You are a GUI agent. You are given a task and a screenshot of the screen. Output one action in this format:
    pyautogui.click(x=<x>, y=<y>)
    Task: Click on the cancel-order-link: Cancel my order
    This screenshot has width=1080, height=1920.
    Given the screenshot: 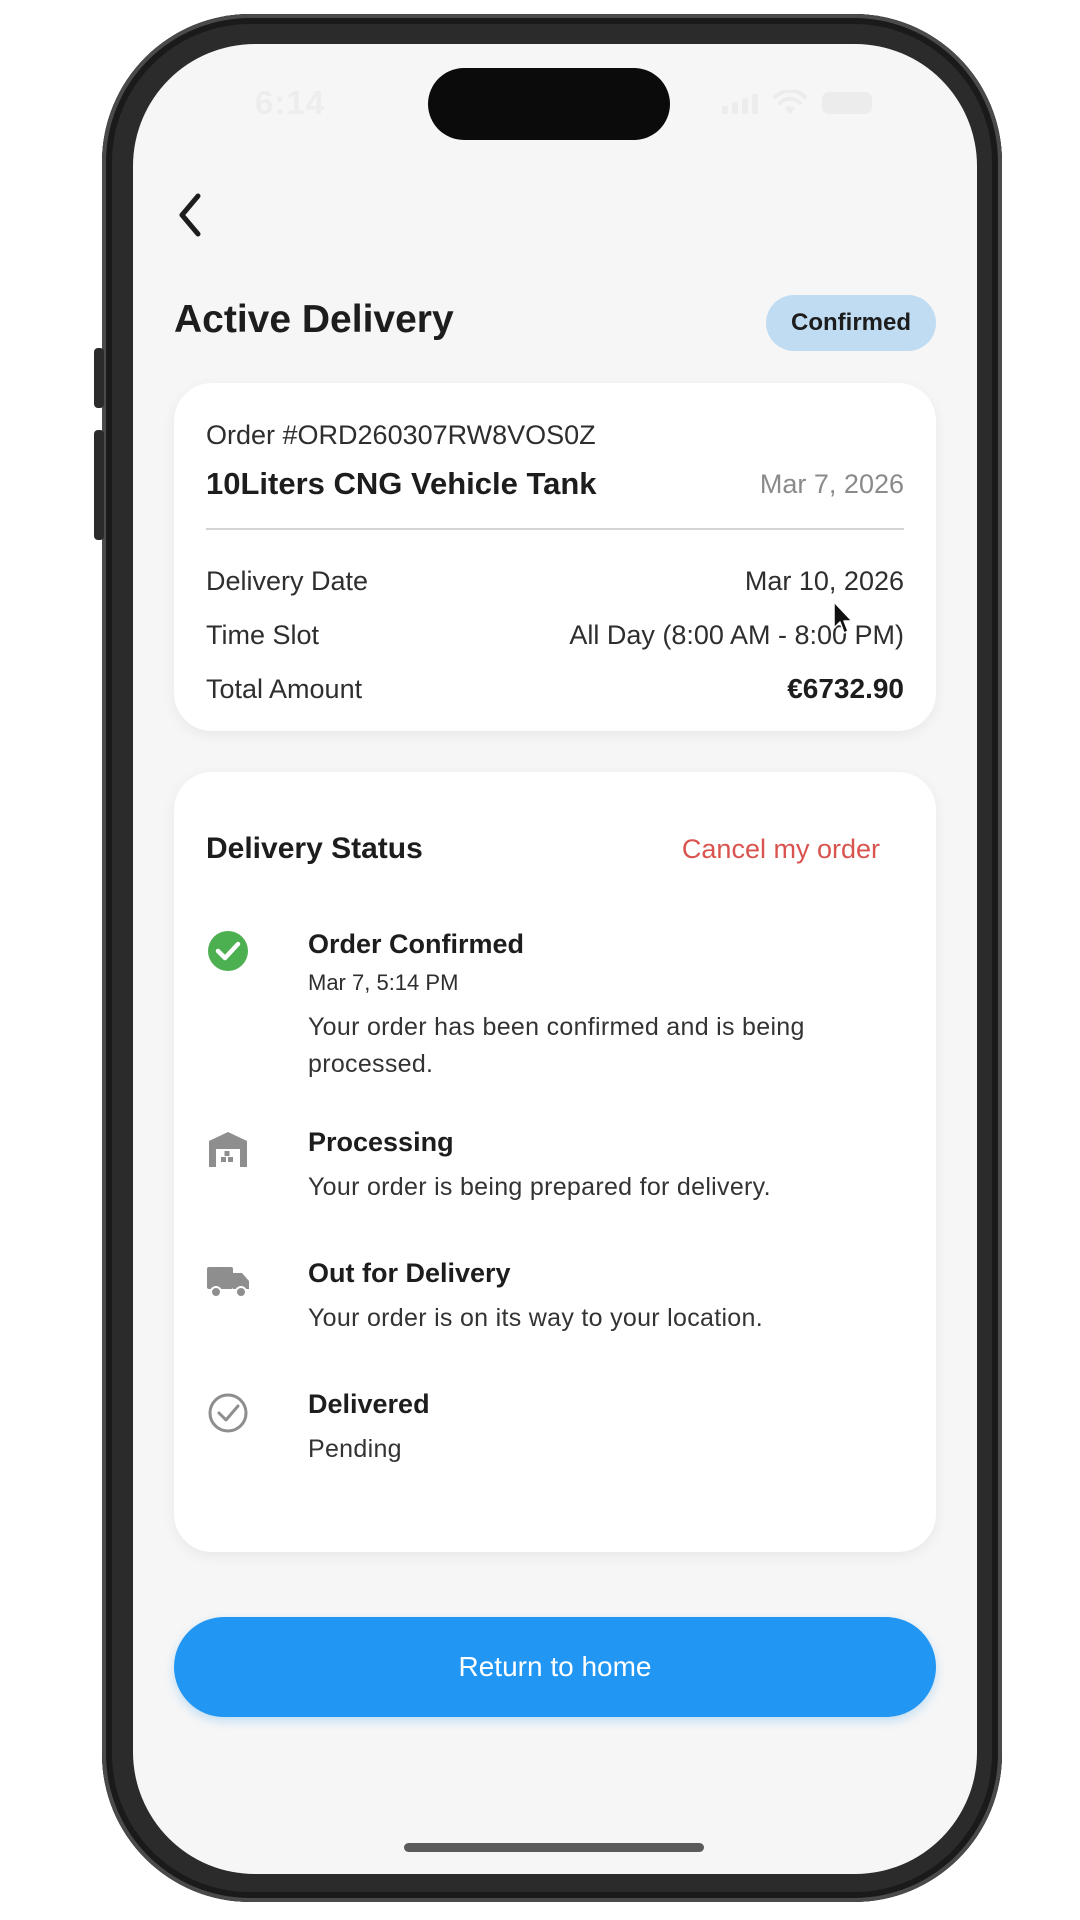 What is the action you would take?
    pyautogui.click(x=781, y=849)
    